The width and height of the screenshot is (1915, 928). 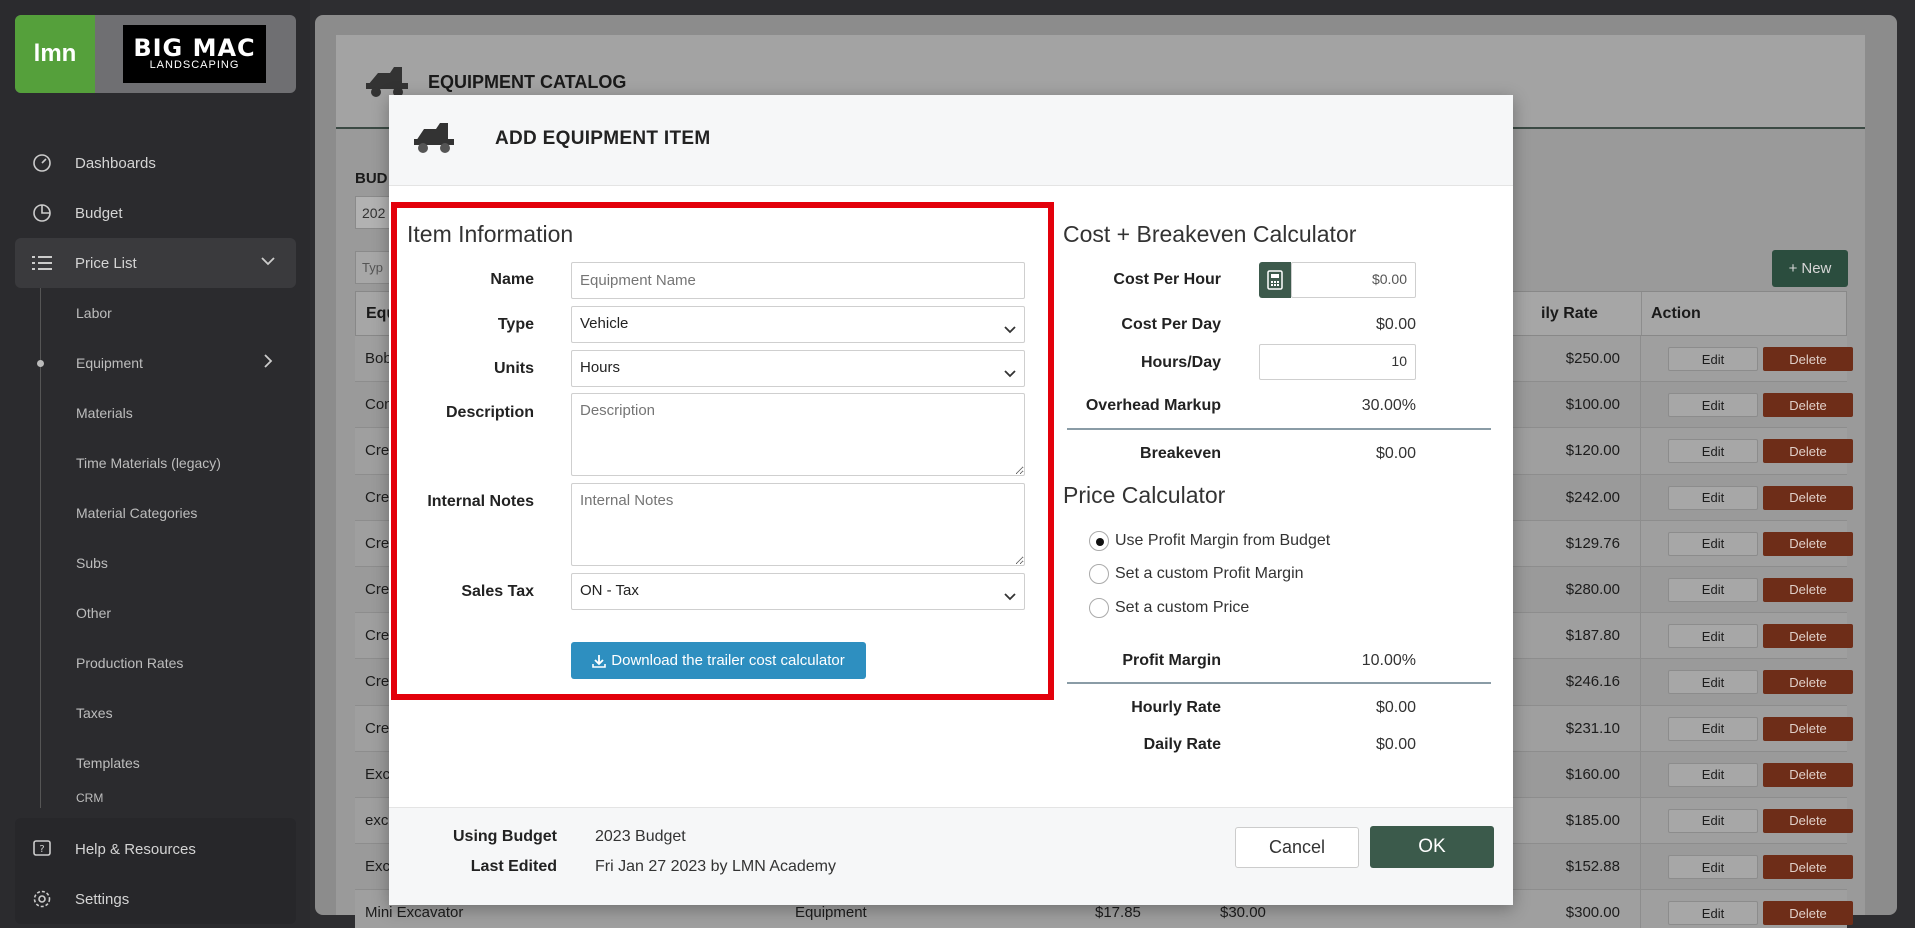 What do you see at coordinates (1210, 234) in the screenshot?
I see `breakeven-title: Cost + Breakeven Calculator` at bounding box center [1210, 234].